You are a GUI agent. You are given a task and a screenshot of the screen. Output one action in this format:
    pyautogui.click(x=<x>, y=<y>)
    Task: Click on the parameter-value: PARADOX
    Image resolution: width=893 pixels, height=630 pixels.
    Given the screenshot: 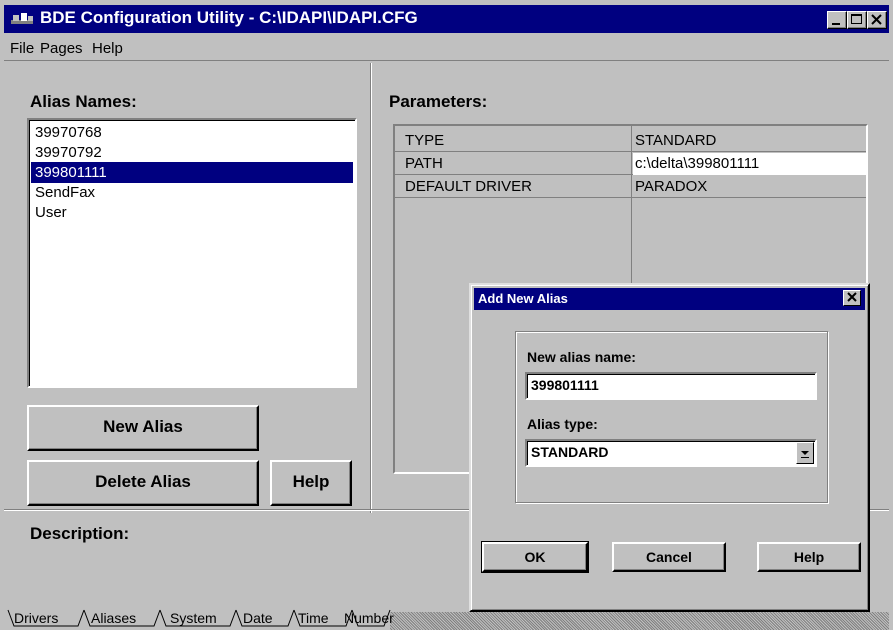 What is the action you would take?
    pyautogui.click(x=671, y=186)
    